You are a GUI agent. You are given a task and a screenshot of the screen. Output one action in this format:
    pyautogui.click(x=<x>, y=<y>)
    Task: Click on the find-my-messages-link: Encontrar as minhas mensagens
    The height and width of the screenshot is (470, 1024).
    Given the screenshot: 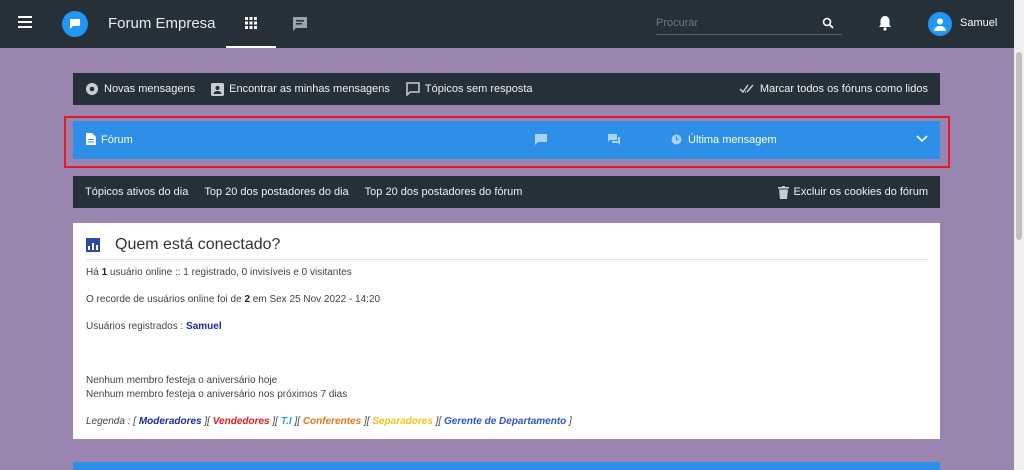 What is the action you would take?
    pyautogui.click(x=300, y=89)
    